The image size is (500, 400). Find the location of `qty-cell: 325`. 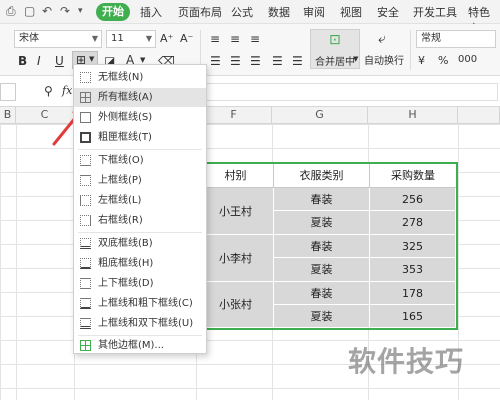

qty-cell: 325 is located at coordinates (413, 246).